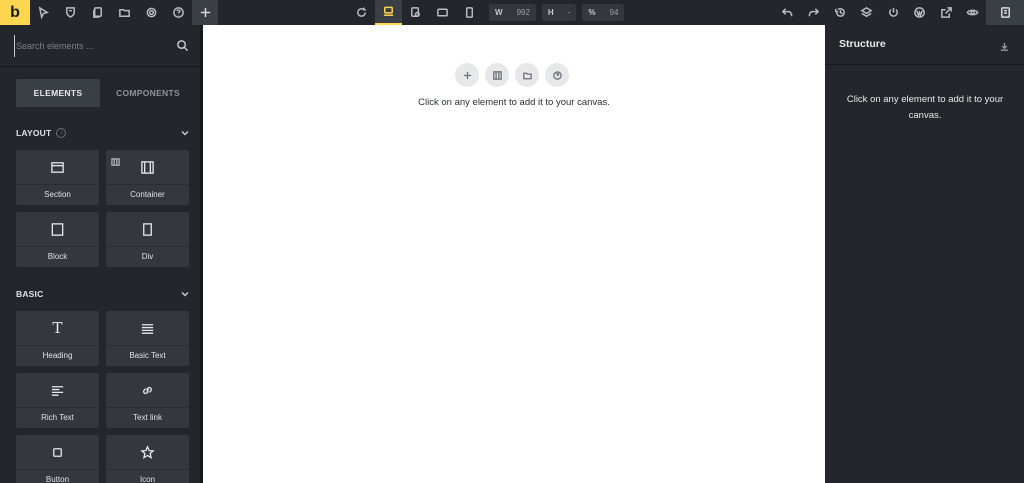 The height and width of the screenshot is (483, 1024). Describe the element at coordinates (57, 229) in the screenshot. I see `block-icon` at that location.